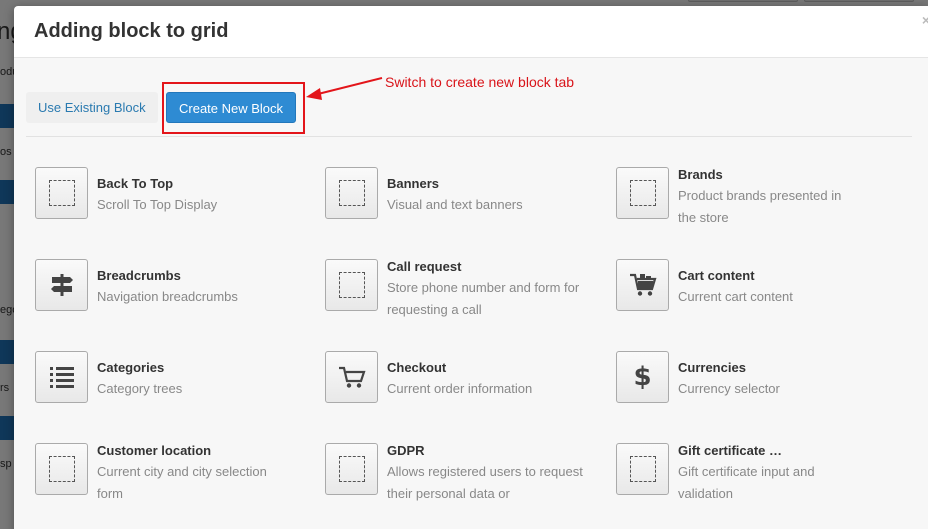 The image size is (928, 529). What do you see at coordinates (735, 296) in the screenshot?
I see `block-desc: Current cart content` at bounding box center [735, 296].